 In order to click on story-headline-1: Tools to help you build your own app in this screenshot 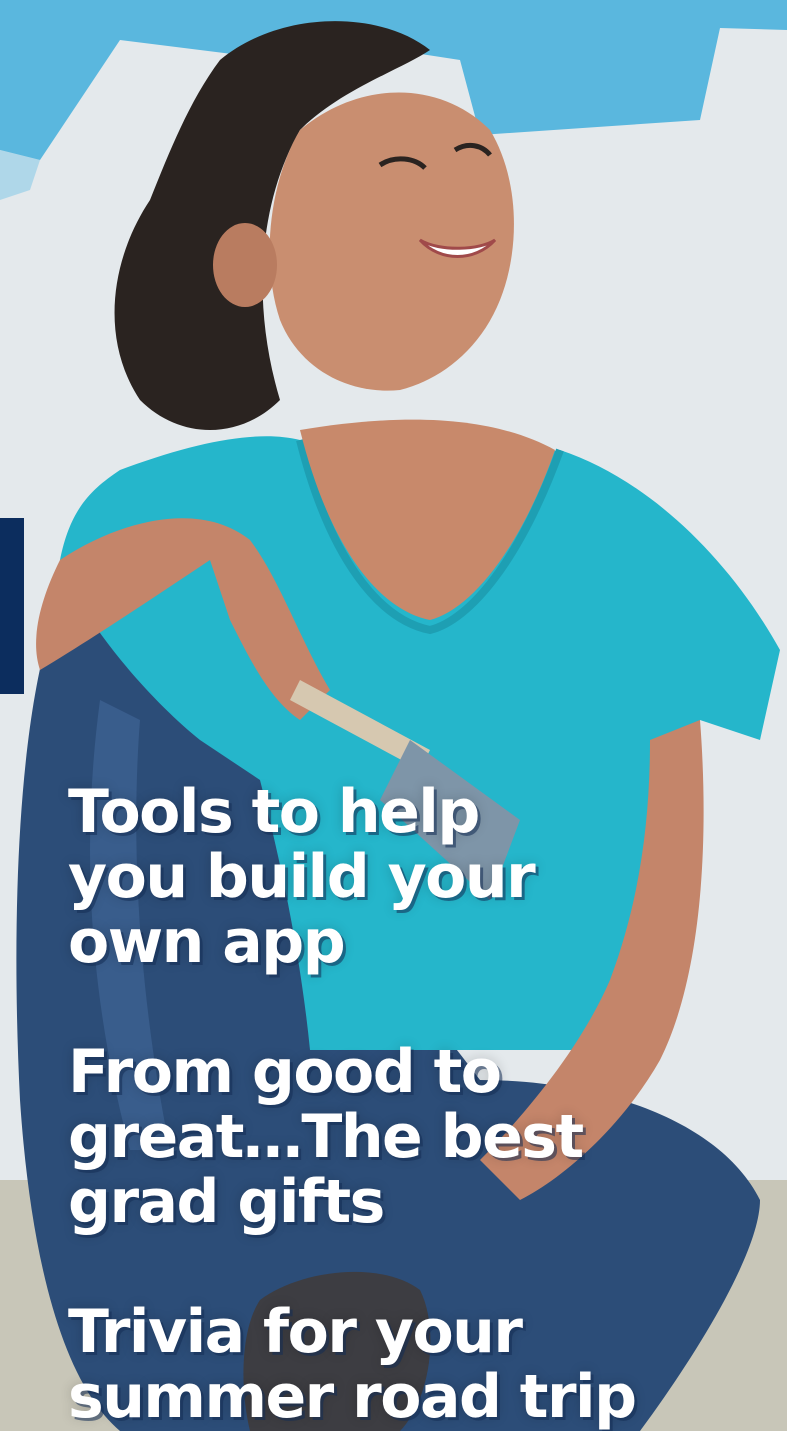, I will do `click(302, 877)`.